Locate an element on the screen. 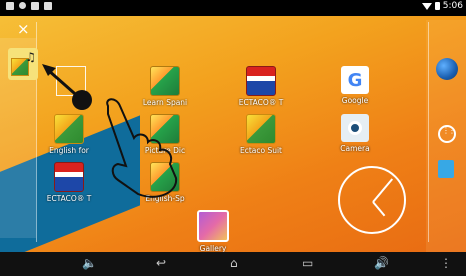 This screenshot has width=466, height=276. dragged-app-icon: ♫ is located at coordinates (23, 64).